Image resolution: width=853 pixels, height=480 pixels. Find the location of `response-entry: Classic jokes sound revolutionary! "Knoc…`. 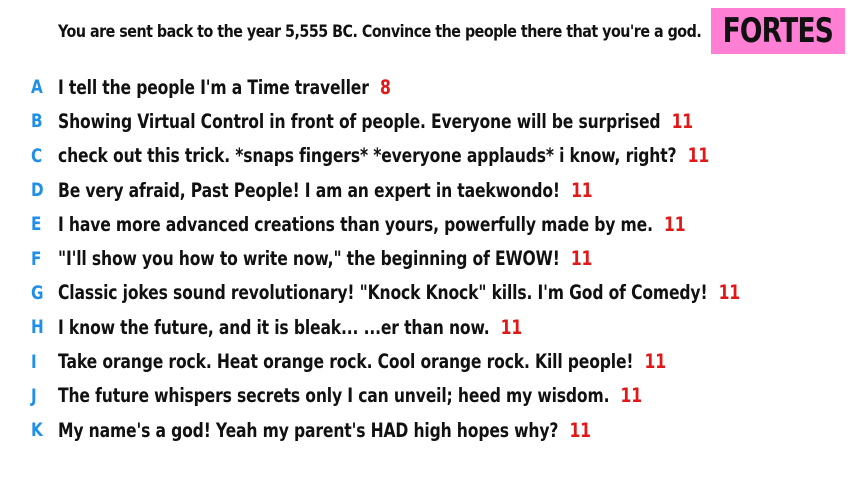

response-entry: Classic jokes sound revolutionary! "Knoc… is located at coordinates (399, 292).